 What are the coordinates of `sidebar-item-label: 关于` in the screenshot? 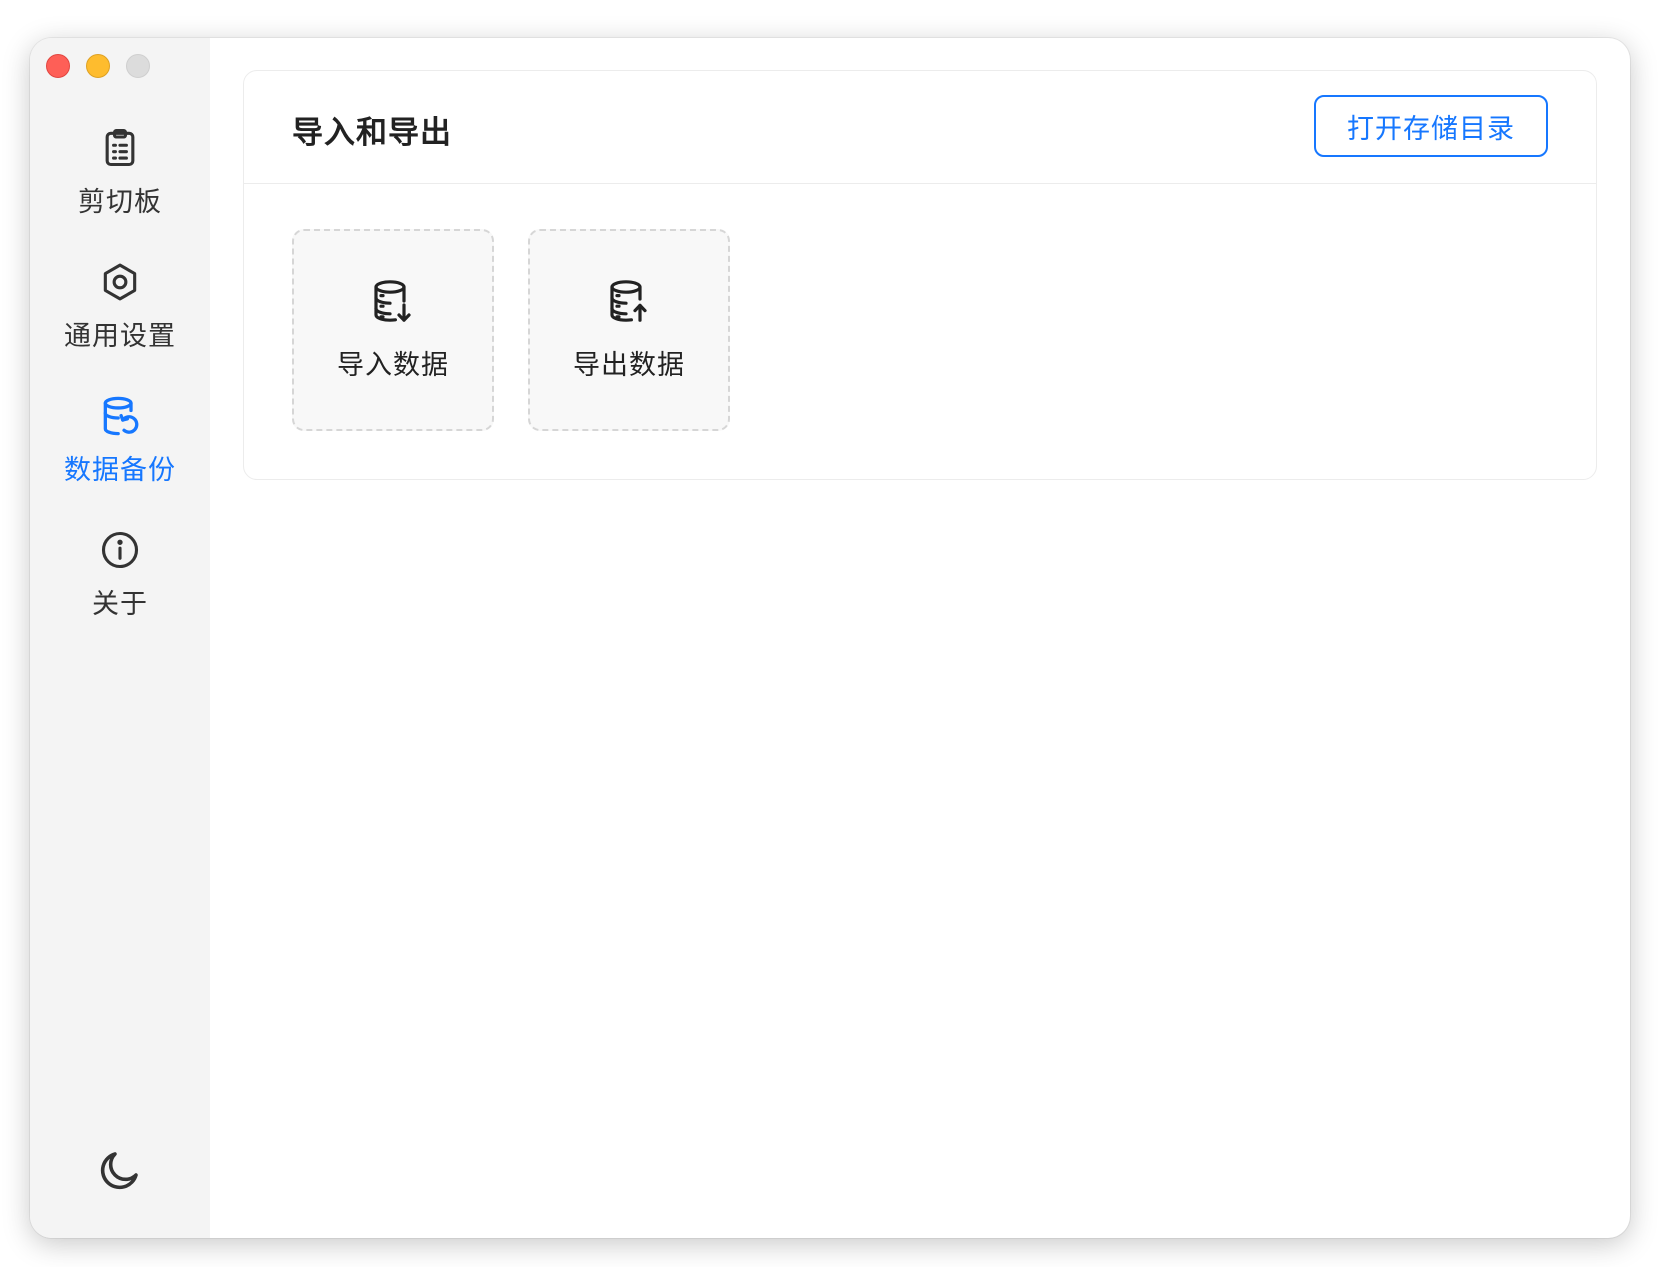 It's located at (120, 604).